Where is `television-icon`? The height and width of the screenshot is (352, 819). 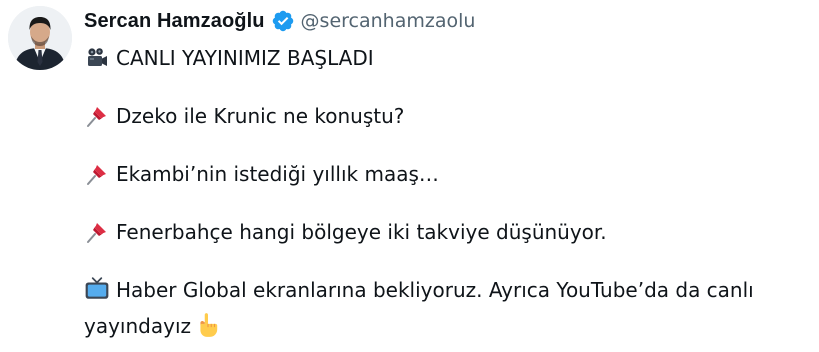
television-icon is located at coordinates (97, 289).